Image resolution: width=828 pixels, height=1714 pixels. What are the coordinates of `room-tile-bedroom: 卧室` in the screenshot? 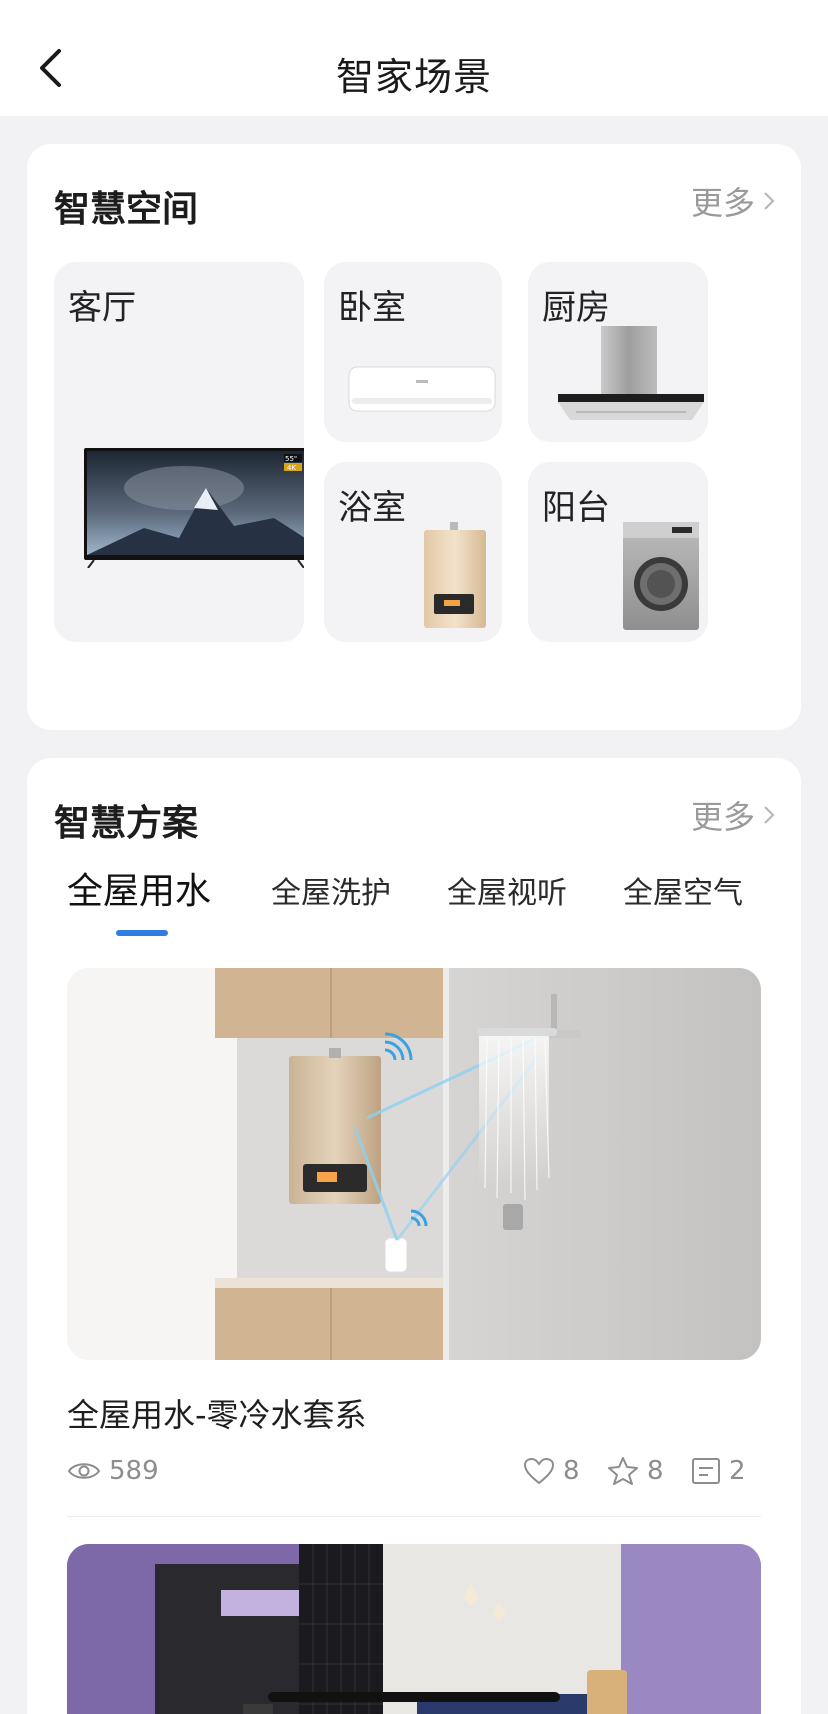 It's located at (413, 352).